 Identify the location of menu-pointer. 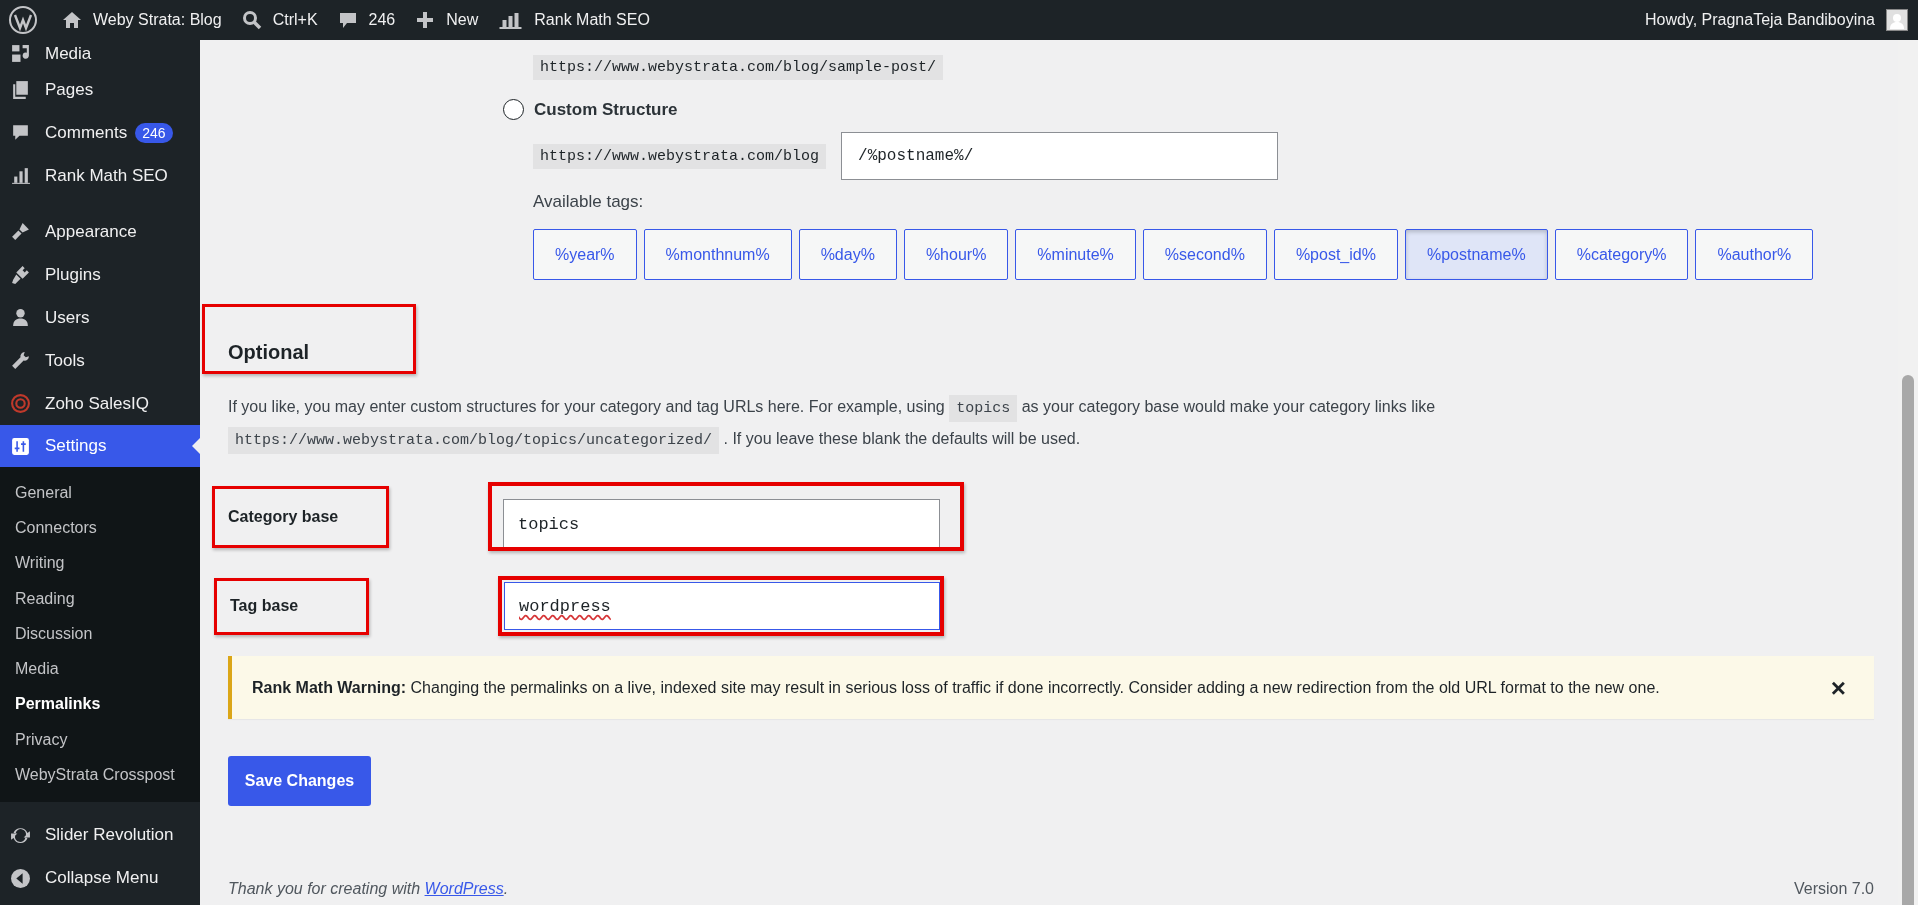
(196, 446).